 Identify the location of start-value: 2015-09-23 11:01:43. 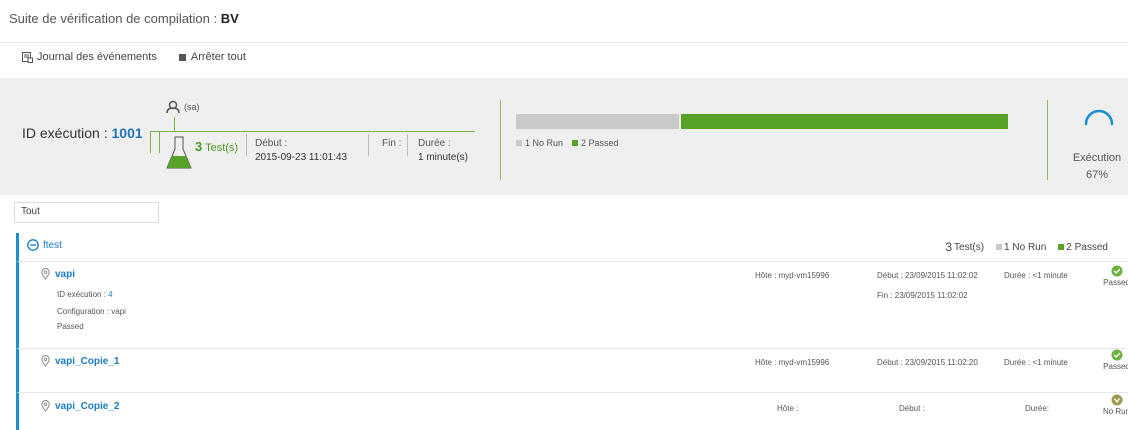
(301, 157).